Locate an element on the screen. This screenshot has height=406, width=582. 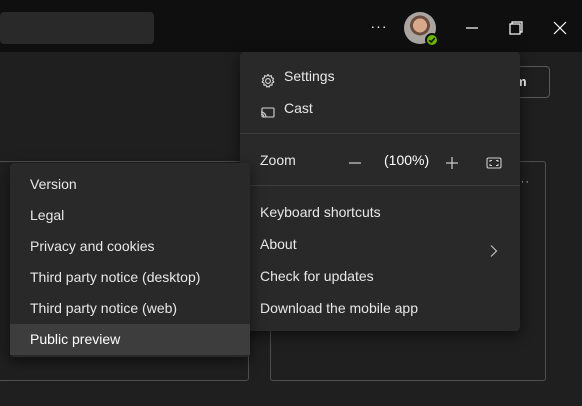
menu-item-cast: Cast is located at coordinates (380, 108).